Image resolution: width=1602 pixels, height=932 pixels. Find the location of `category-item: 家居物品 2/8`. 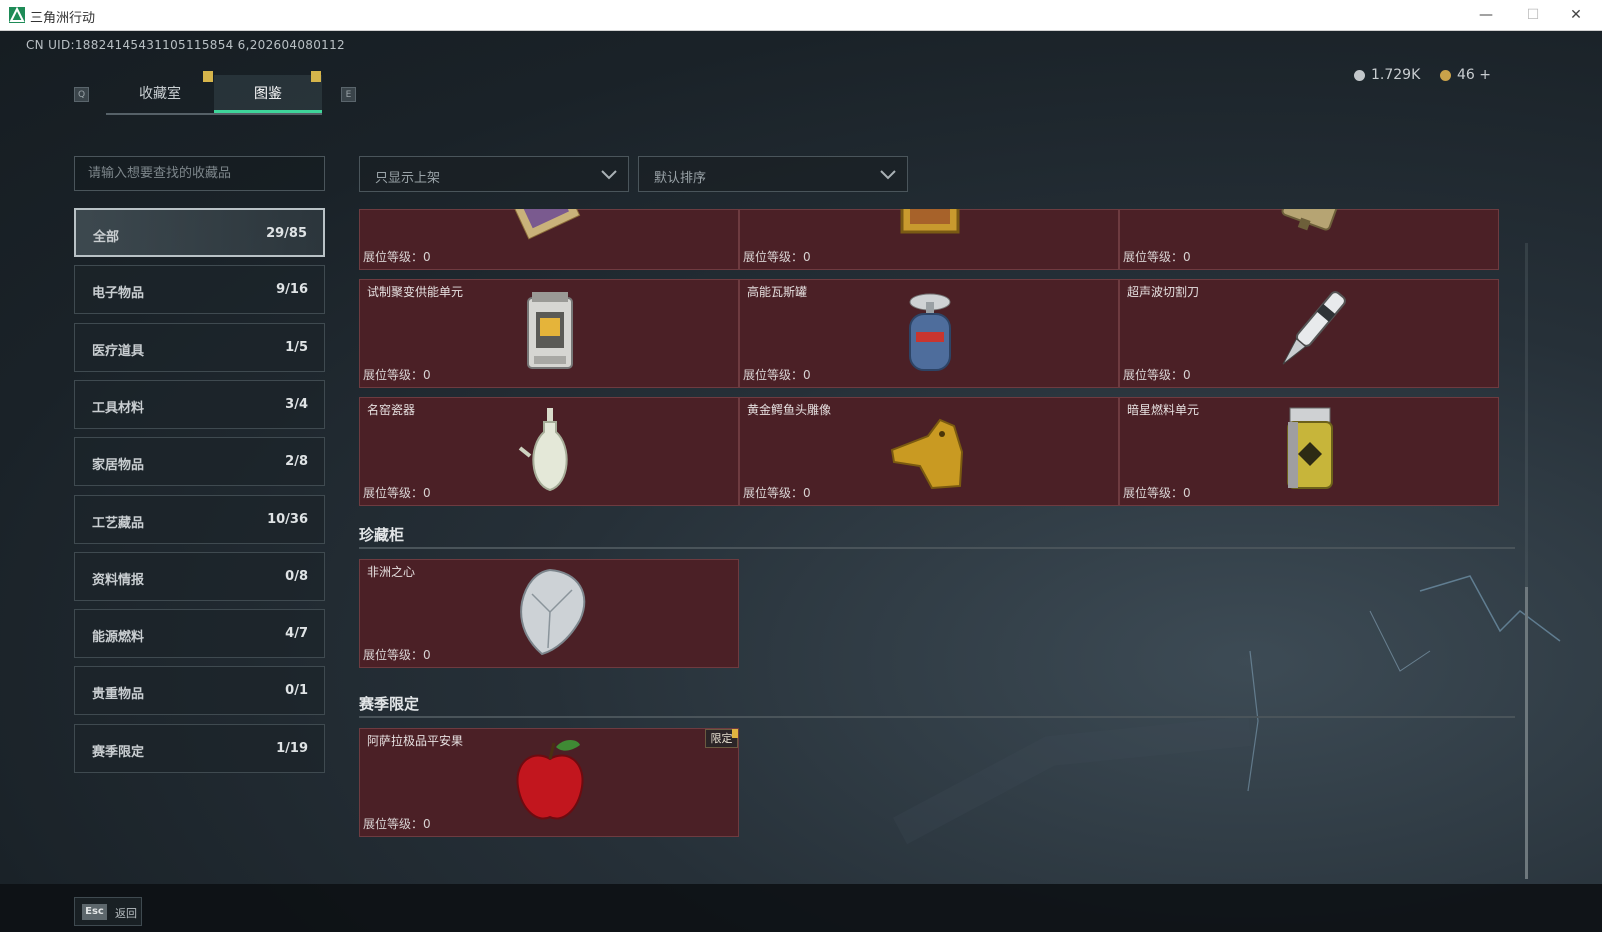

category-item: 家居物品 2/8 is located at coordinates (199, 462).